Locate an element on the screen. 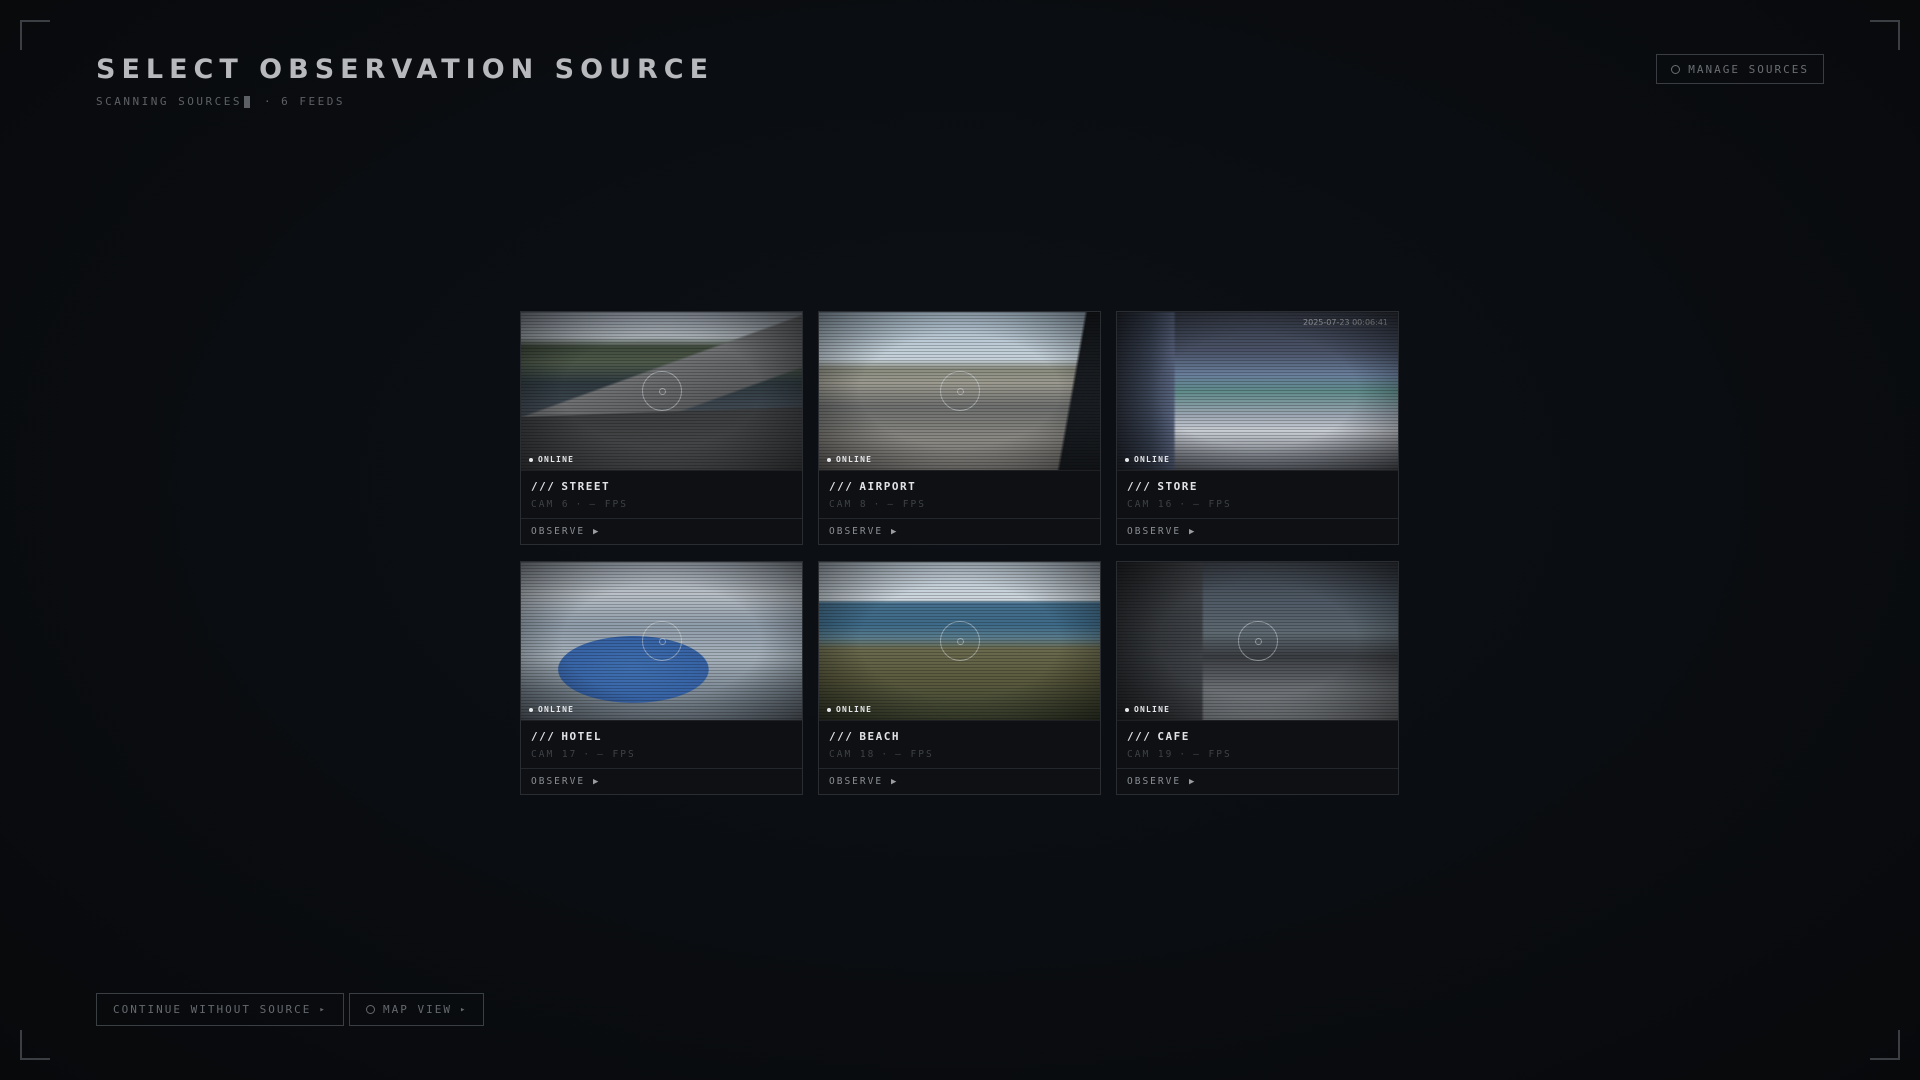 The width and height of the screenshot is (1920, 1080). card-info: /// CAFE CAM 19 · – FPS is located at coordinates (1257, 744).